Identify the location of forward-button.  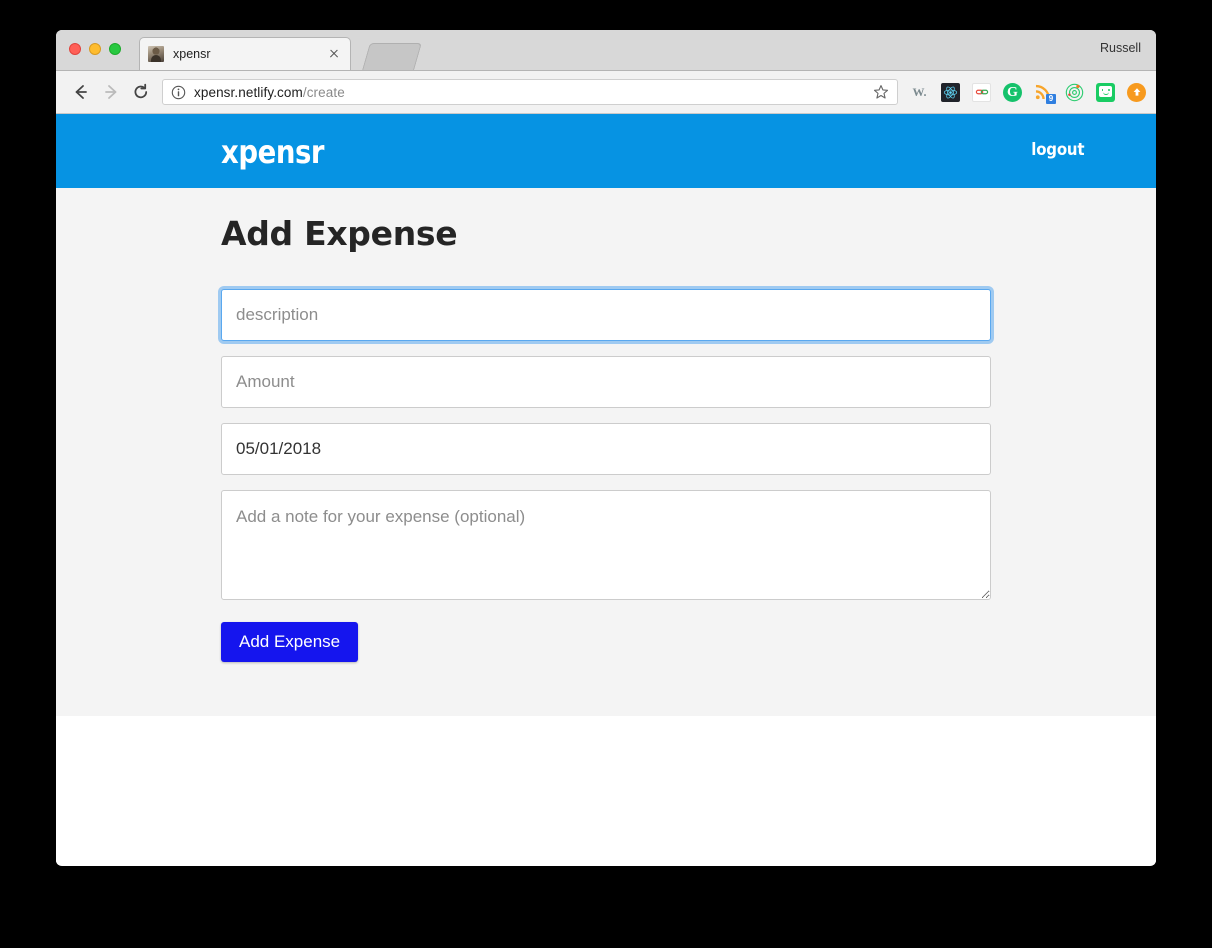
(111, 92).